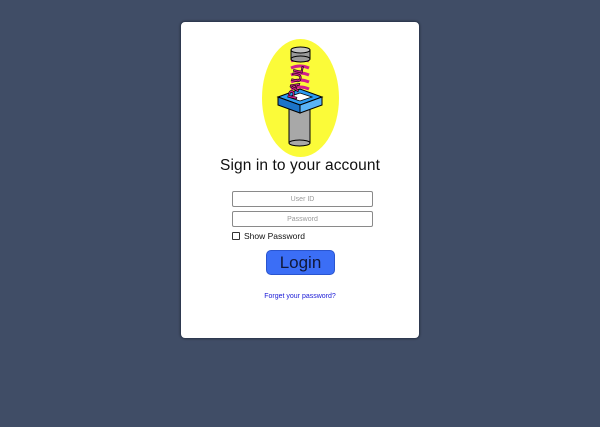  Describe the element at coordinates (302, 219) in the screenshot. I see `password-input` at that location.